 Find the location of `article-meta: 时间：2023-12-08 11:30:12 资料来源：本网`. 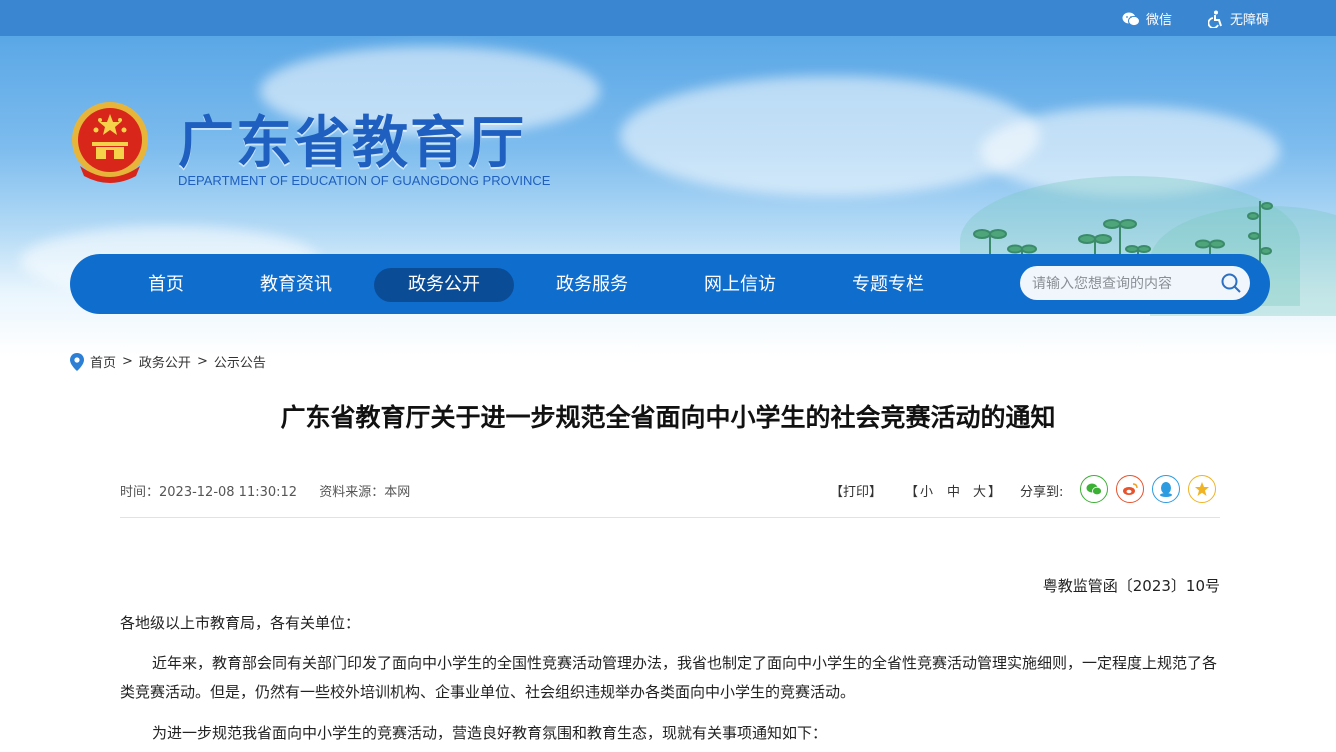

article-meta: 时间：2023-12-08 11:30:12 资料来源：本网 is located at coordinates (274, 490).